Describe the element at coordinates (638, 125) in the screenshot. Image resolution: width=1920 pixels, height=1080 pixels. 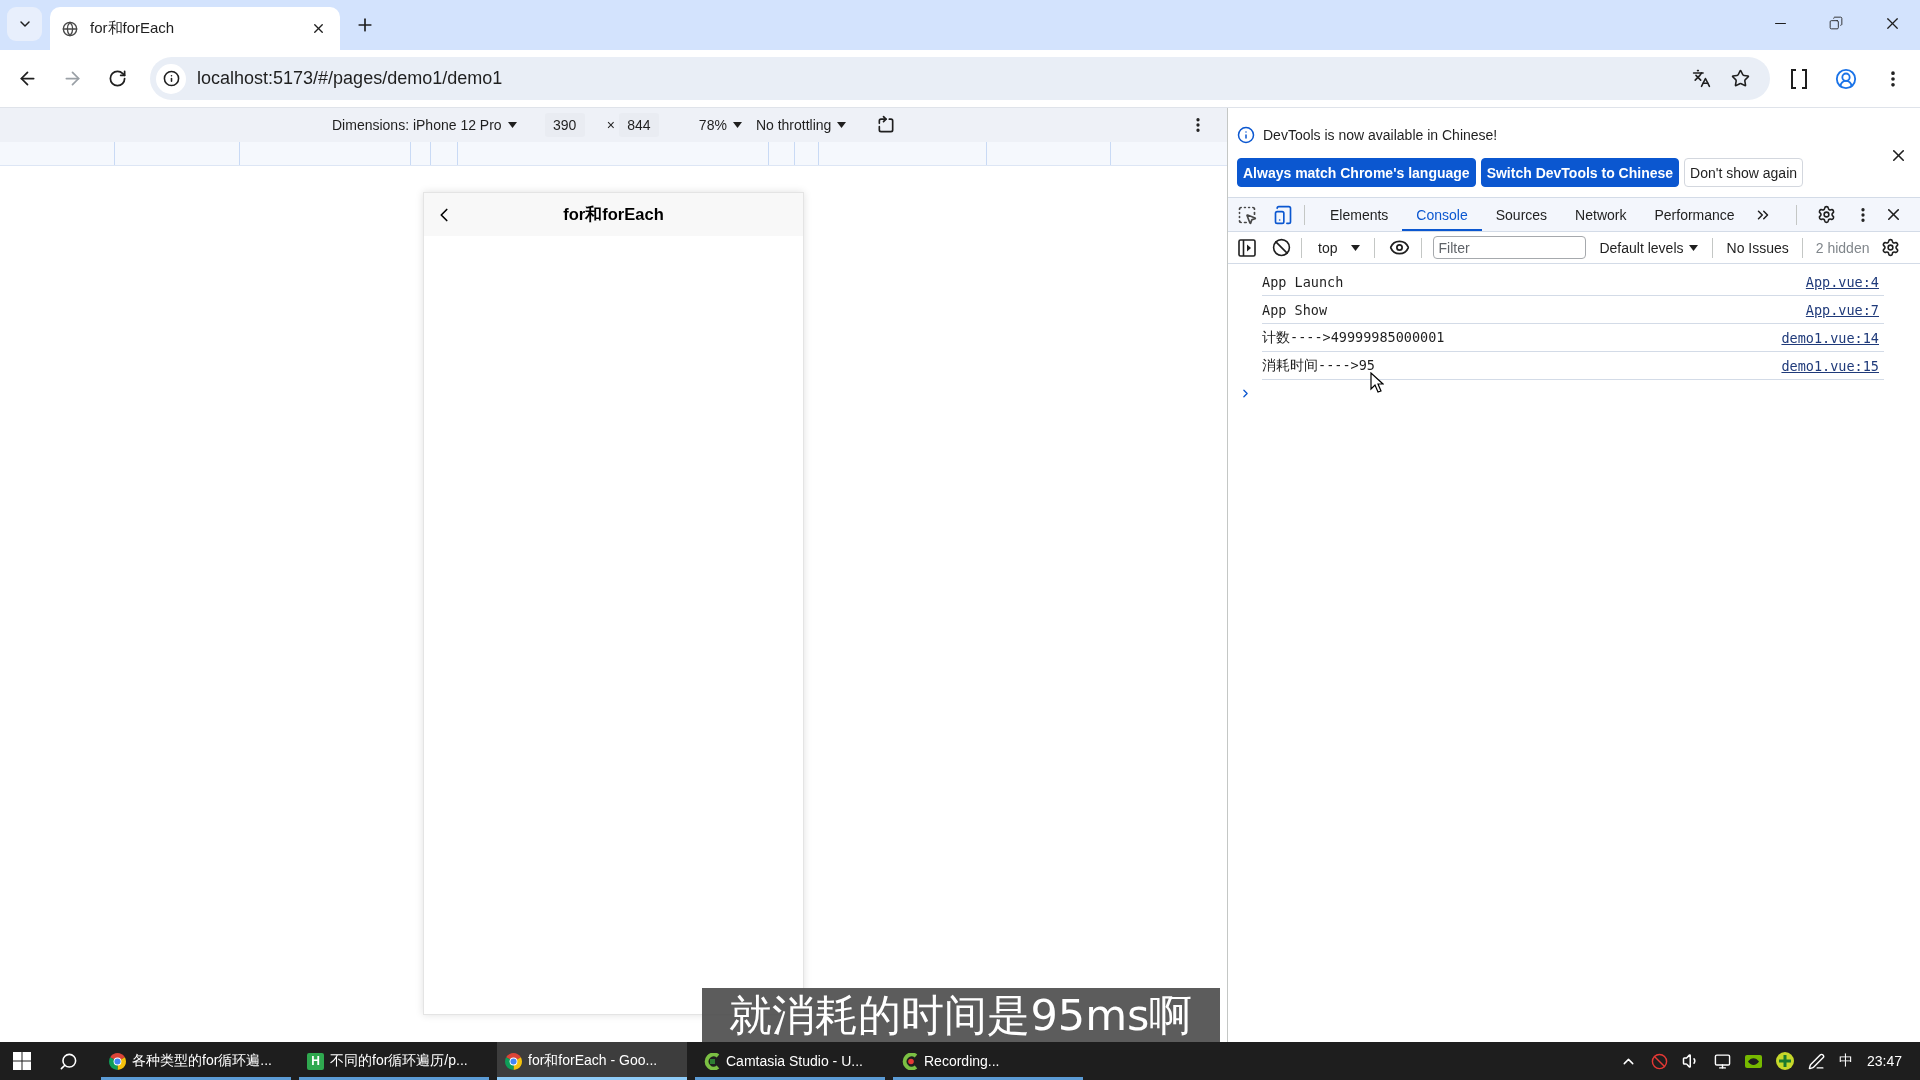
I see `height-field: 844` at that location.